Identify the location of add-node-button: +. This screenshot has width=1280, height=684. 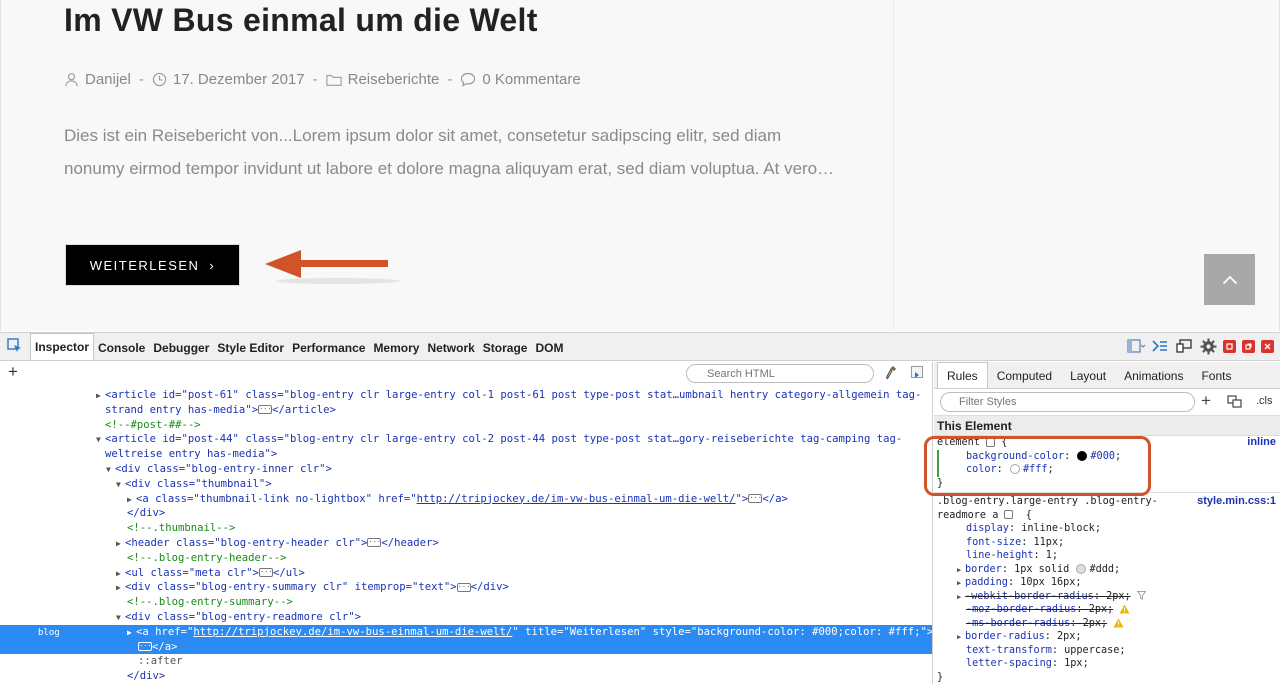
(13, 372).